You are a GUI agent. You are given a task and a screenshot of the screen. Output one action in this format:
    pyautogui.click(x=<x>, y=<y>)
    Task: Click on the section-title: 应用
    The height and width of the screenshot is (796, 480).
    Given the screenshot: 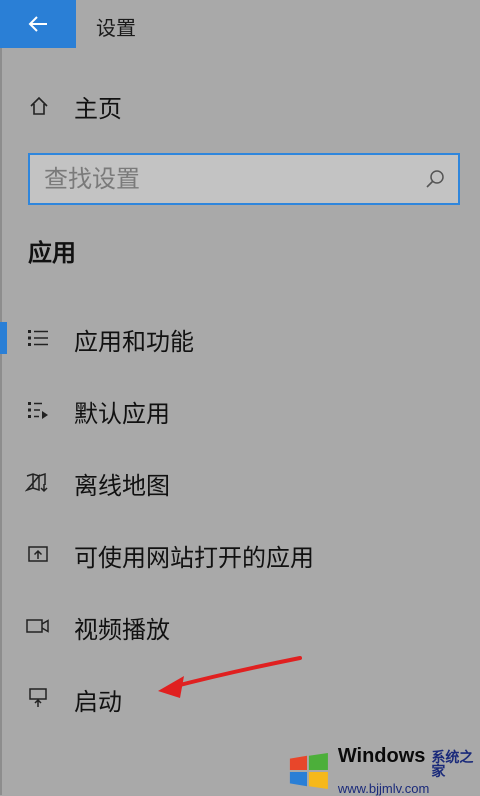 What is the action you would take?
    pyautogui.click(x=52, y=253)
    